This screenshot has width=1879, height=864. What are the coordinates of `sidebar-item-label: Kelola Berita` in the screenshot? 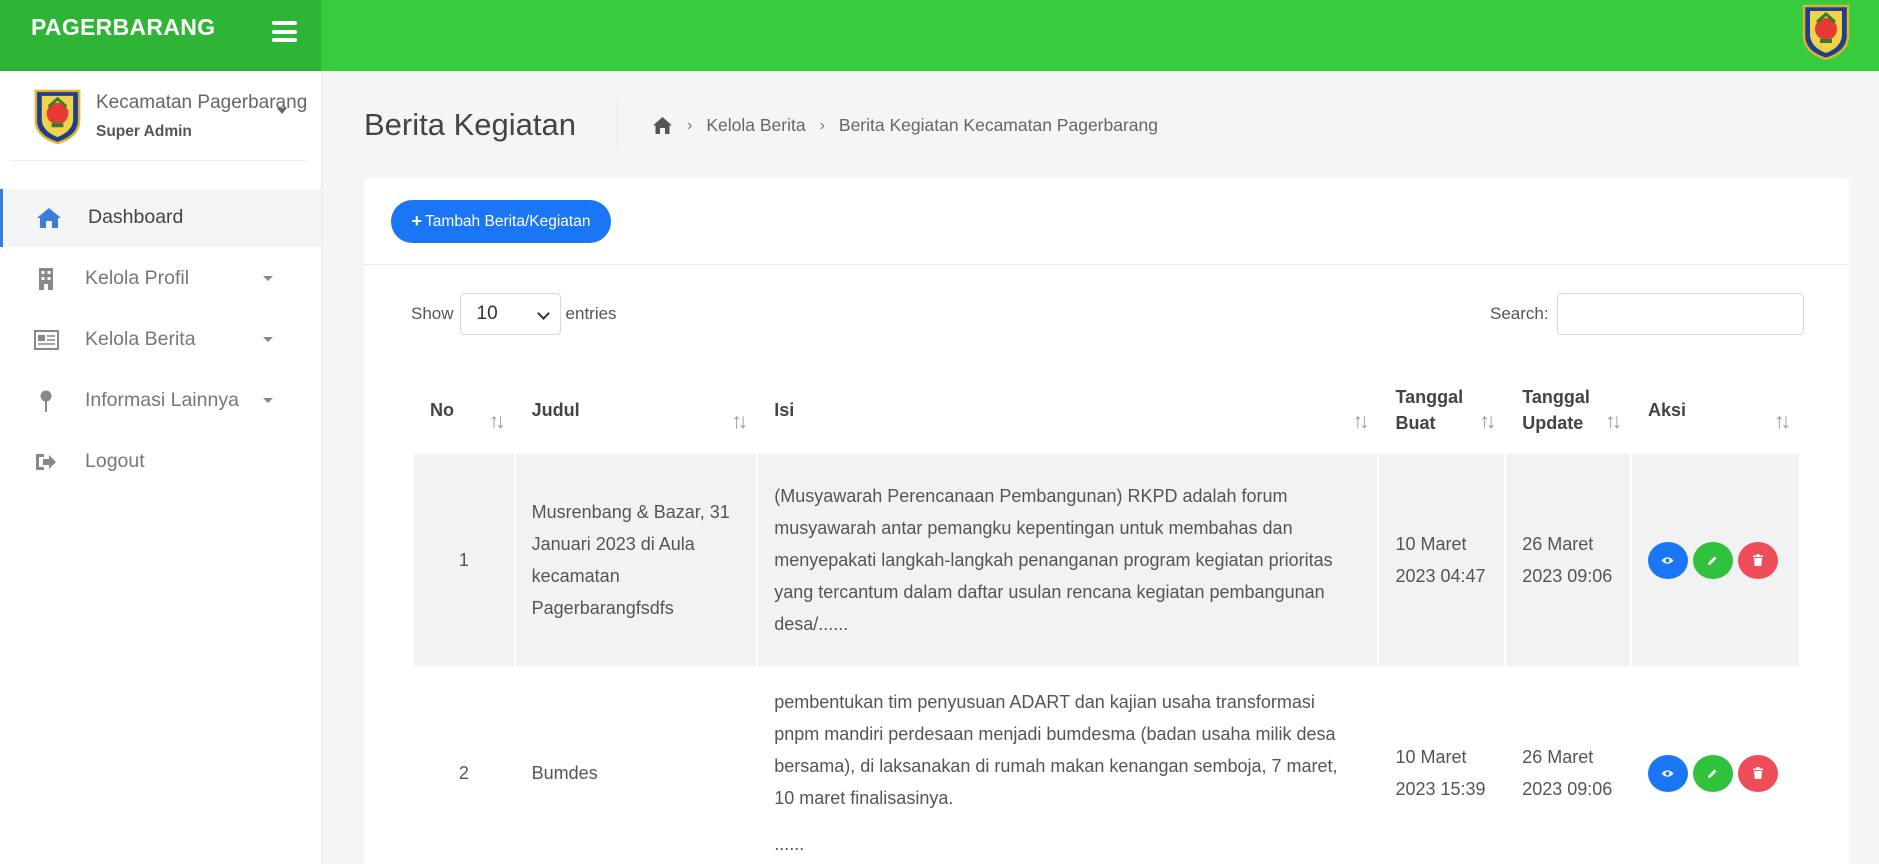 It's located at (140, 339).